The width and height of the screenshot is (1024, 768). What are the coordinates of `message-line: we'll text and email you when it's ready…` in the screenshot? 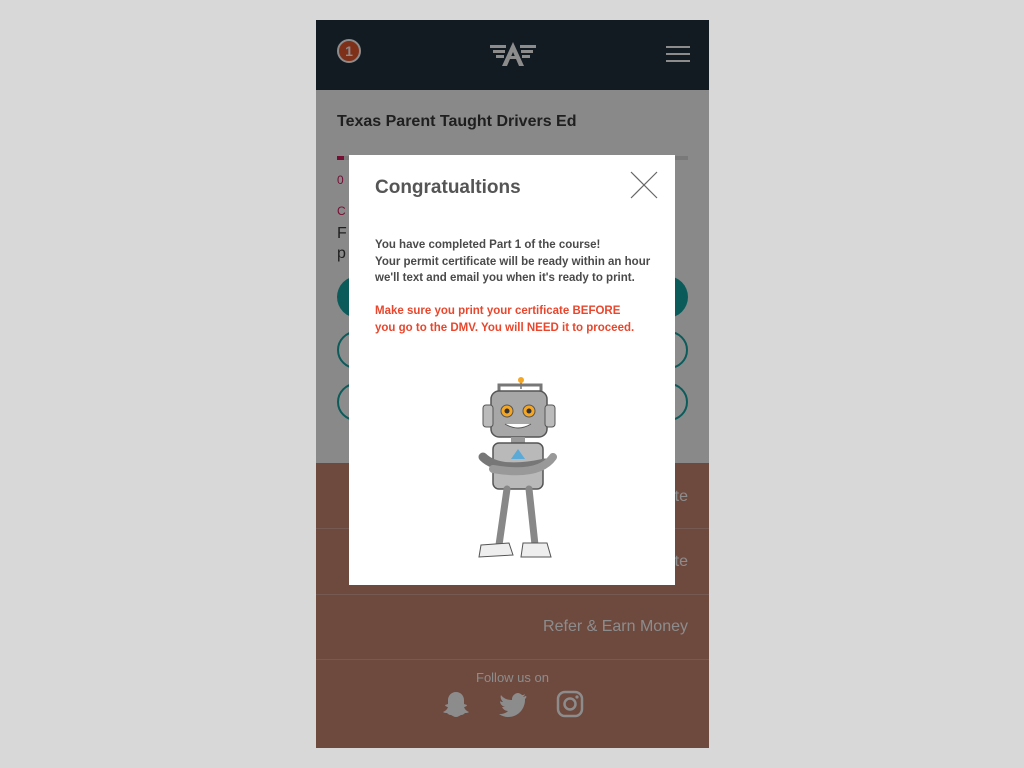 It's located at (505, 278).